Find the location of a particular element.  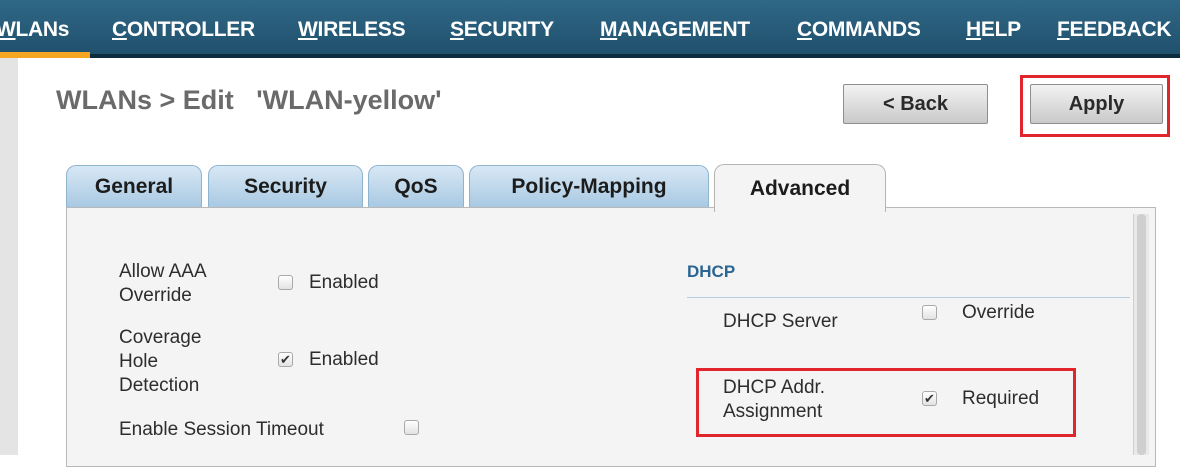

session-timeout-label: Enable Session Timeout is located at coordinates (221, 429).